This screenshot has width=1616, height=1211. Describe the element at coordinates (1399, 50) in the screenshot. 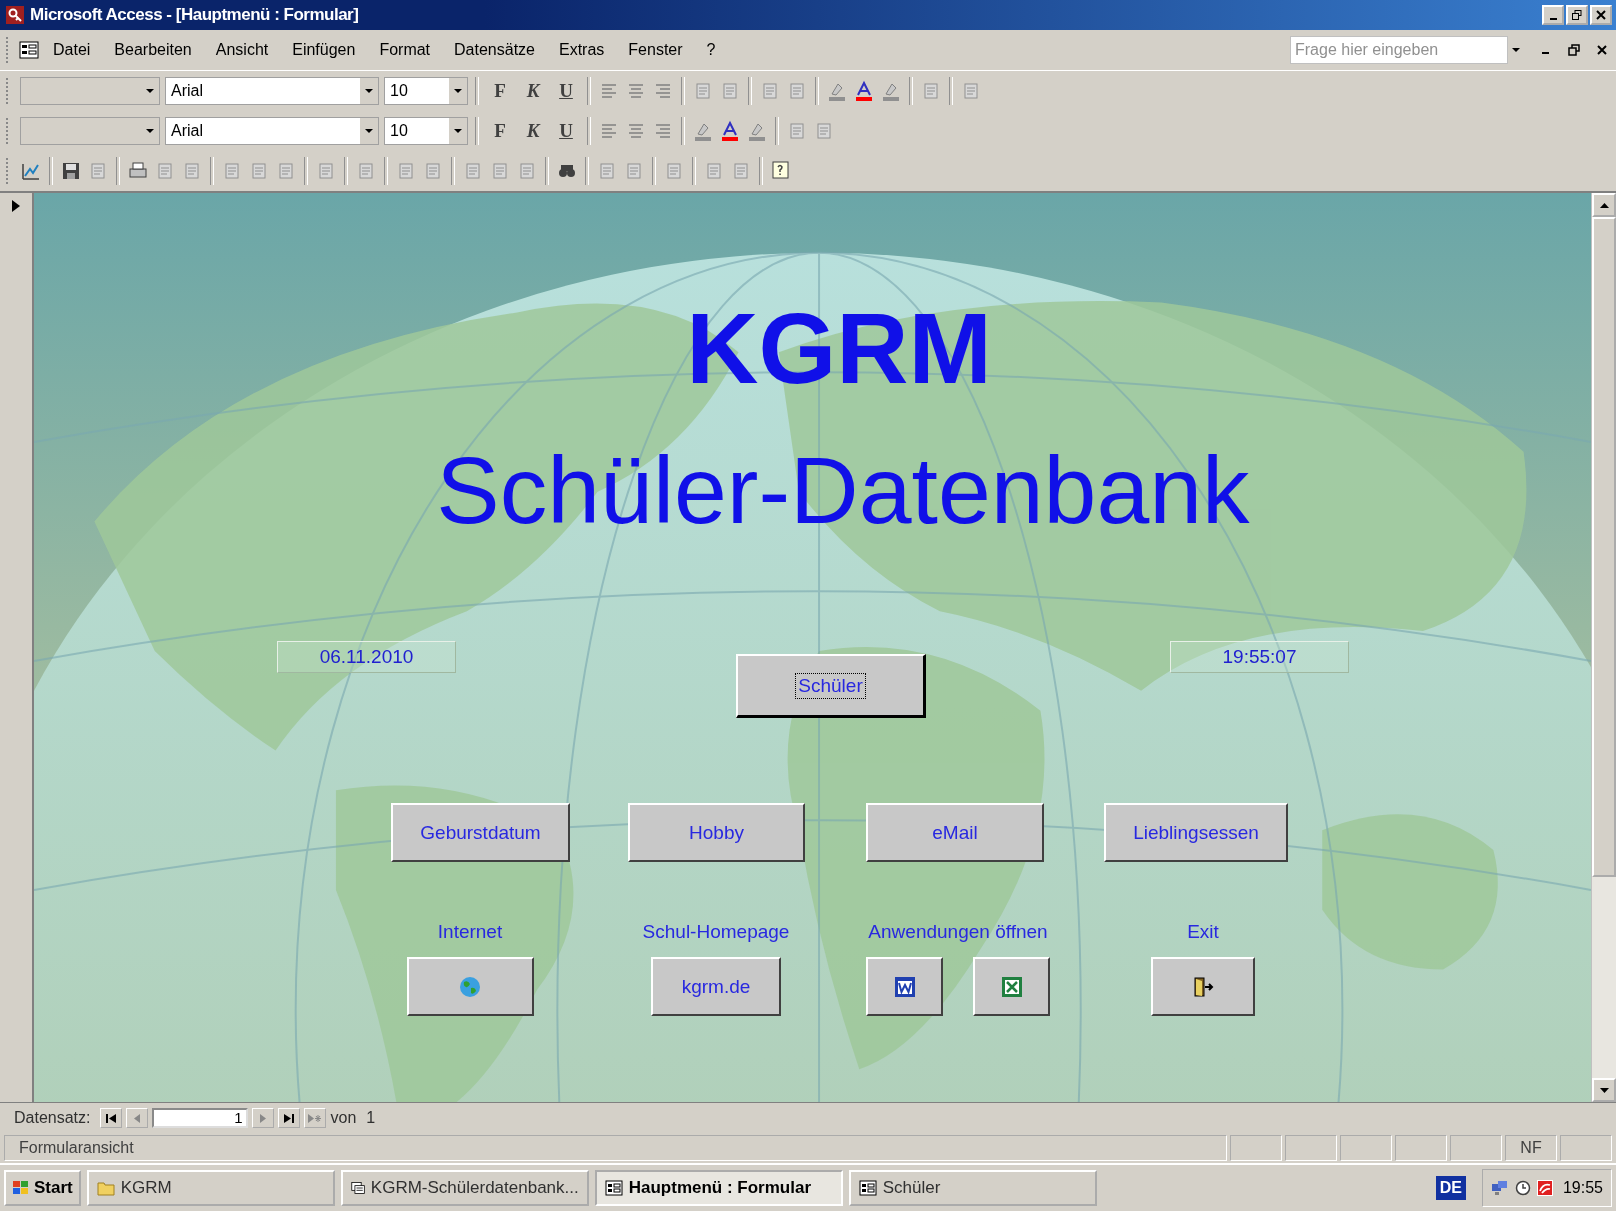

I see `help-search-field: Frage hier eingeben` at that location.